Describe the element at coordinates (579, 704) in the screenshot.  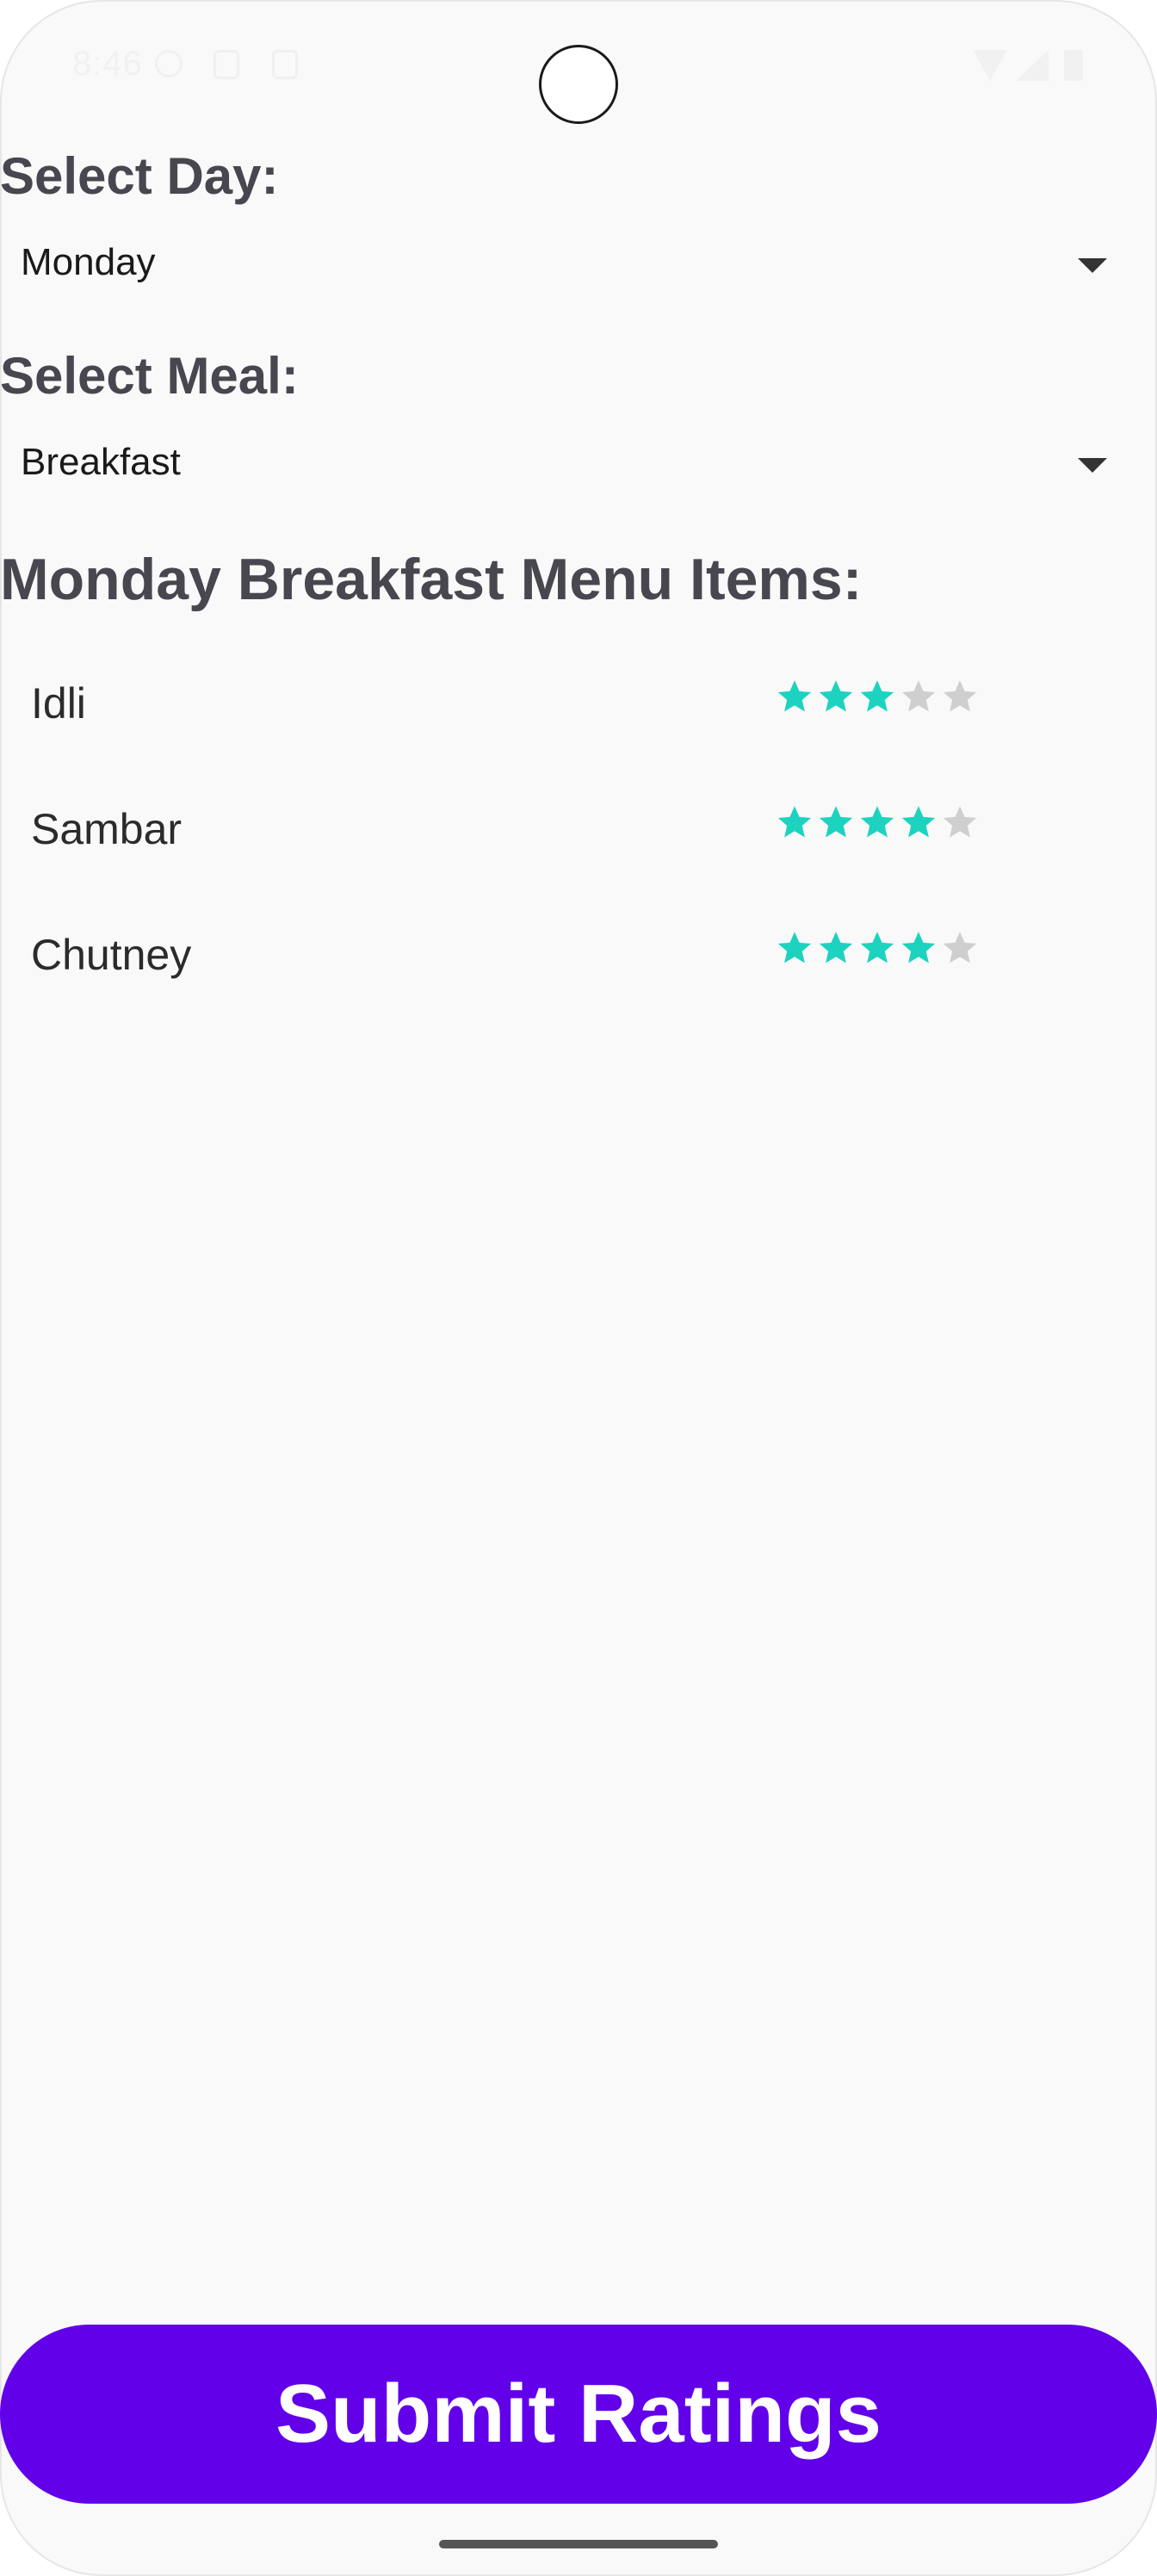
I see `menu-item-row: Idli` at that location.